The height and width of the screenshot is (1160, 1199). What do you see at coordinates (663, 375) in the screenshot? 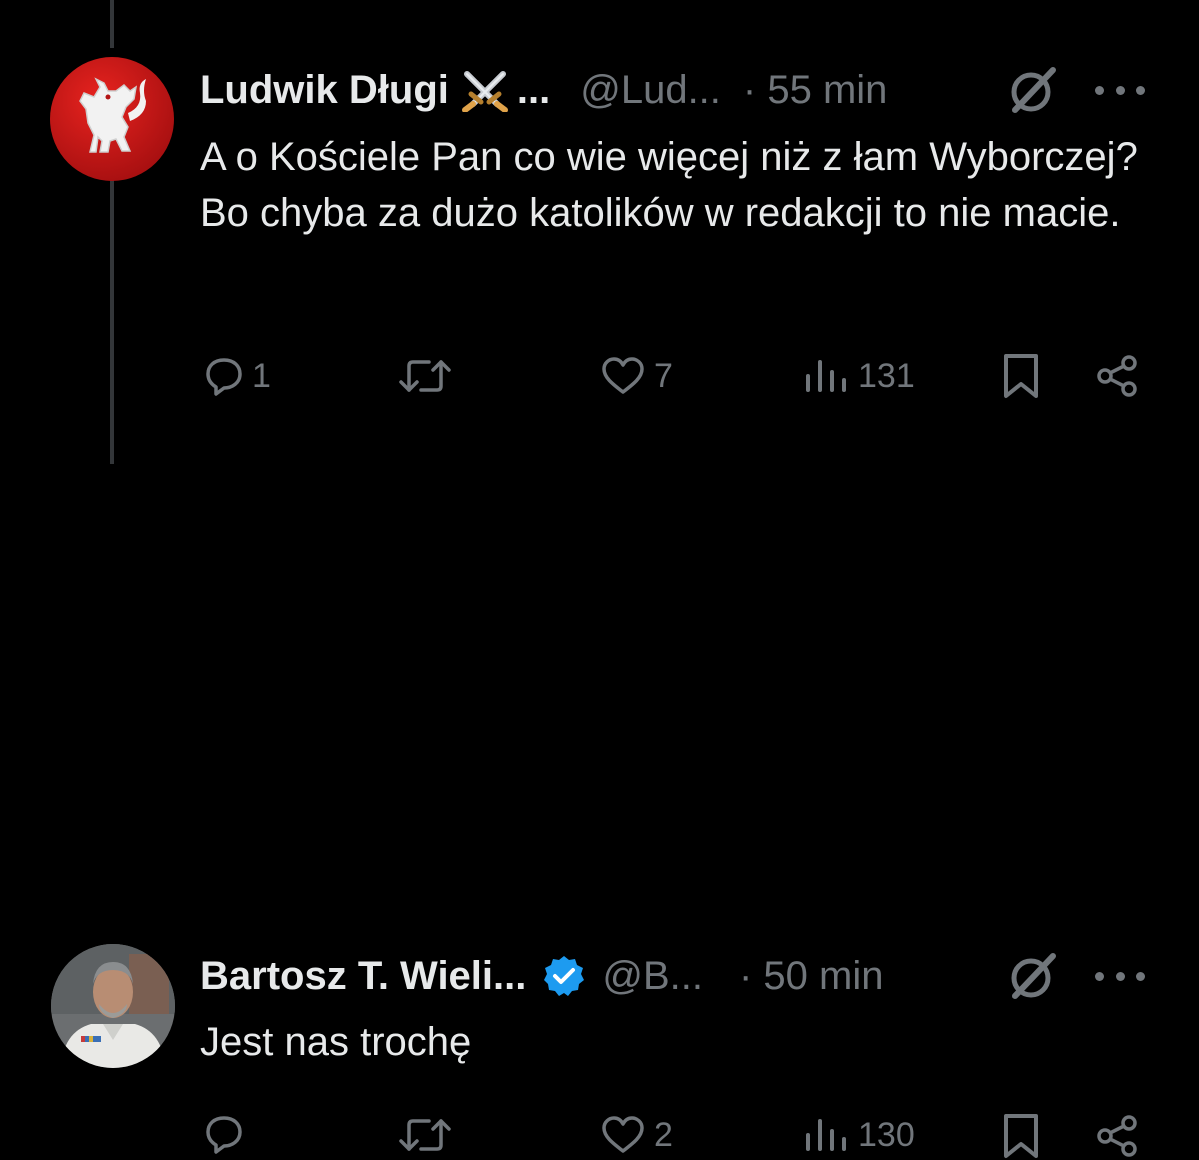
I see `like-count: 7` at bounding box center [663, 375].